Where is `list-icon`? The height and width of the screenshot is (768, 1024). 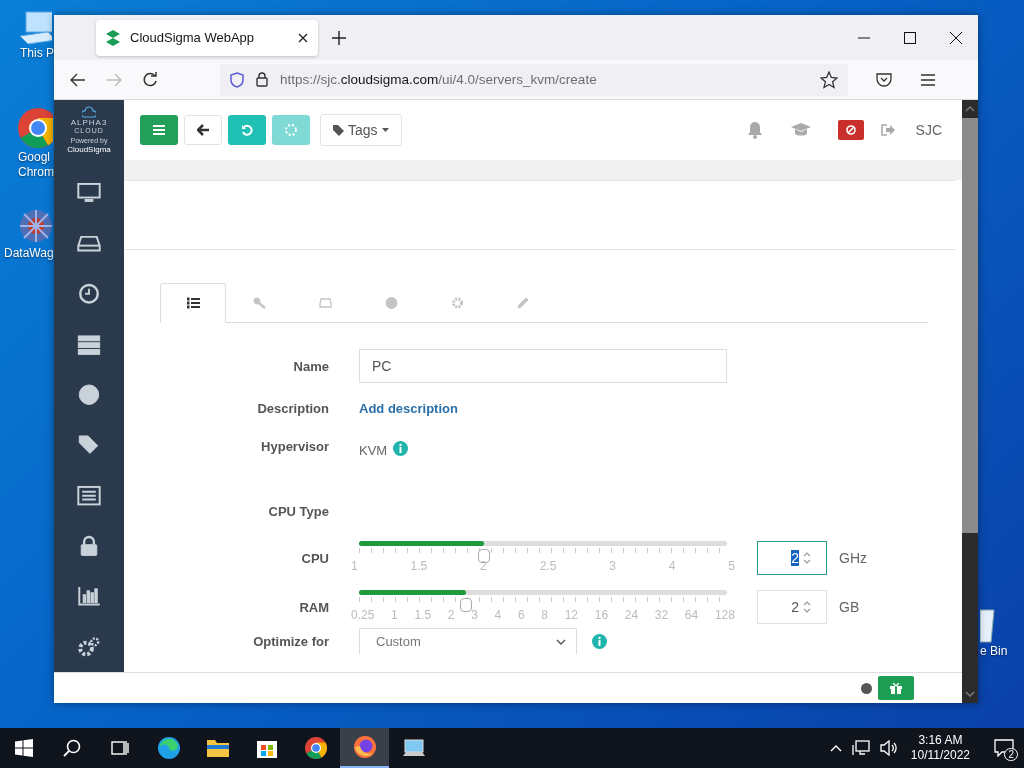 list-icon is located at coordinates (89, 495).